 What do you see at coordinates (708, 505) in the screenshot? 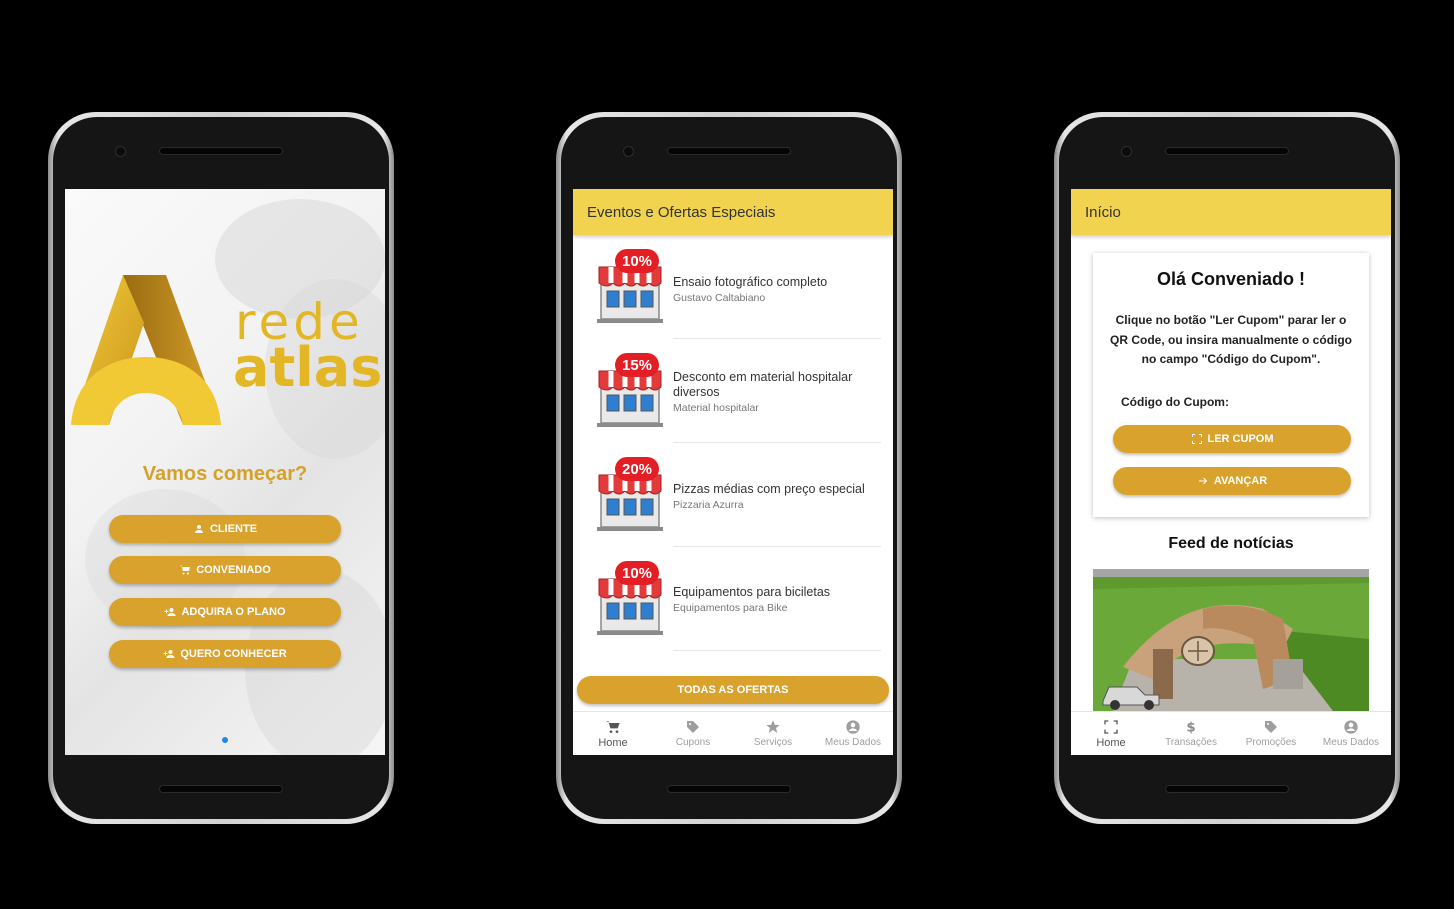
I see `offer-subtitle: Pizzaria Azurra` at bounding box center [708, 505].